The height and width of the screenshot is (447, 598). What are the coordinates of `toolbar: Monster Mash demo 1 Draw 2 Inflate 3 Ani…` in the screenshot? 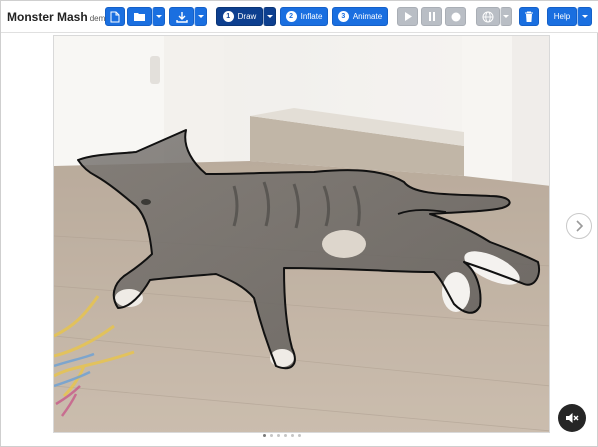 It's located at (299, 17).